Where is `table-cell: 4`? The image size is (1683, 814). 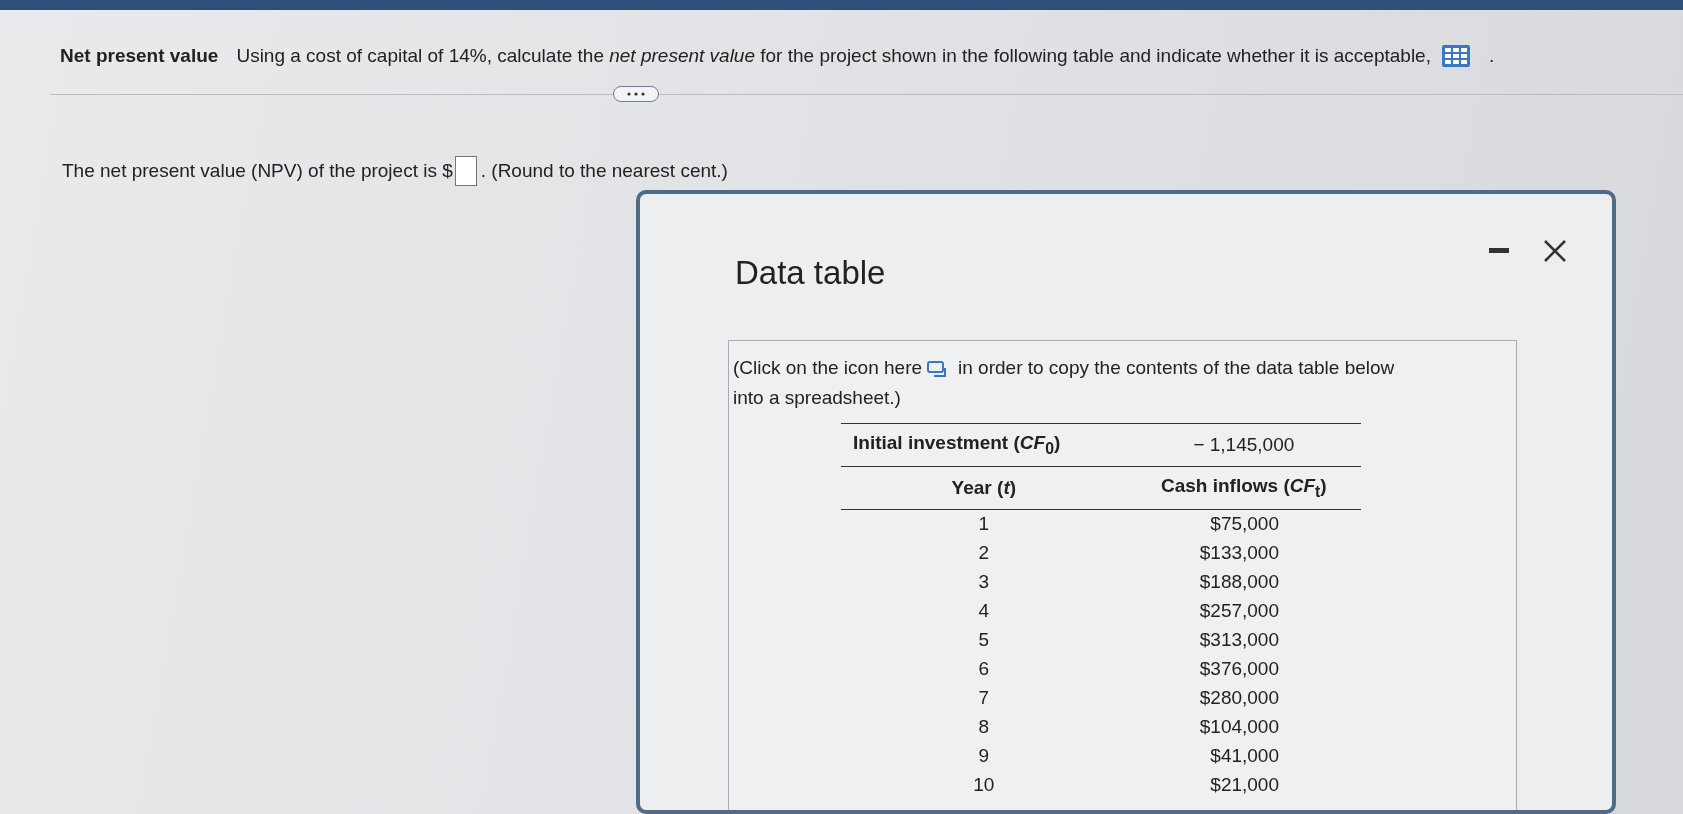
table-cell: 4 is located at coordinates (984, 611).